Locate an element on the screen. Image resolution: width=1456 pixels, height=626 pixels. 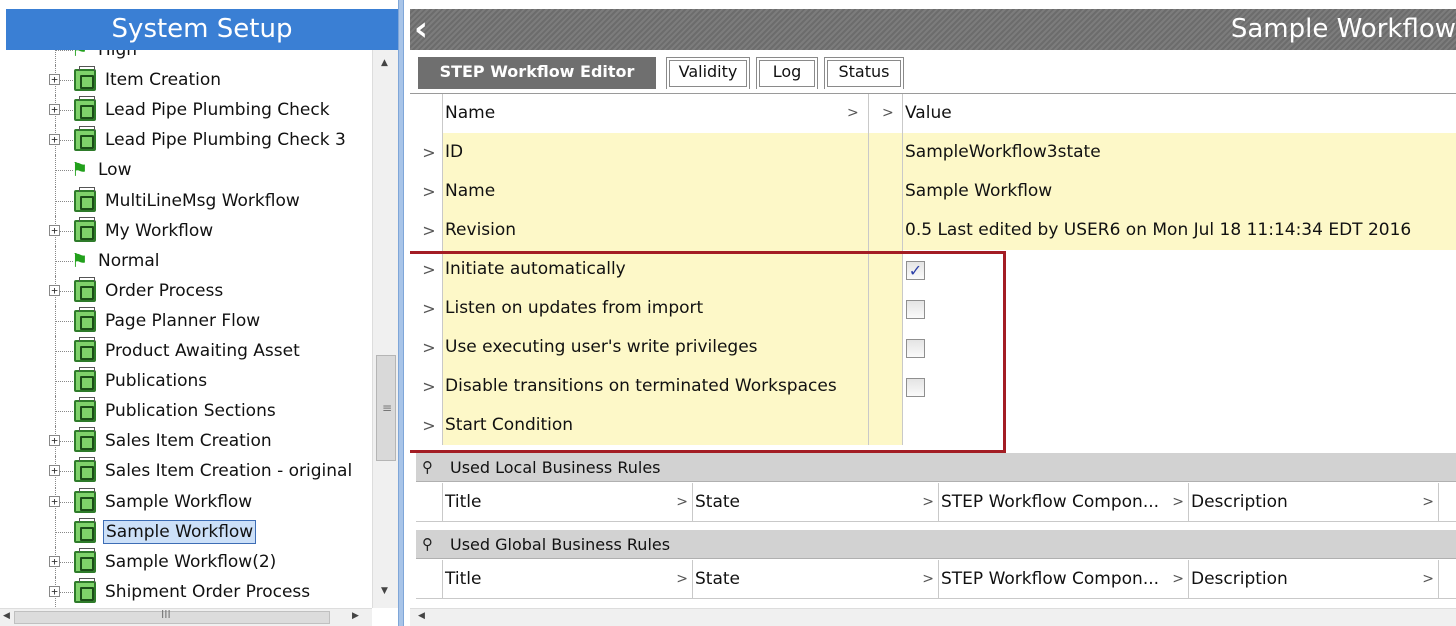
tree-item-label: Sample Workflow(2) is located at coordinates (191, 561).